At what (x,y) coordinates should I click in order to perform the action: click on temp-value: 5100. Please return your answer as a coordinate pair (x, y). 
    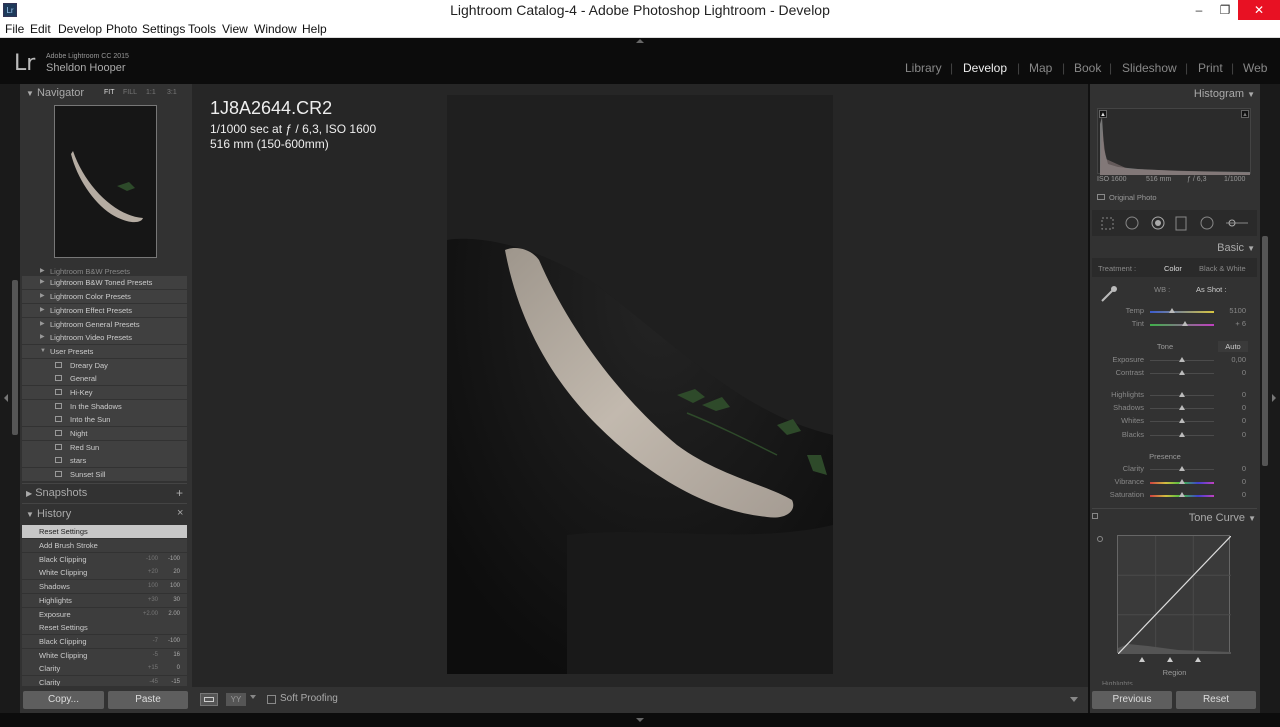
    Looking at the image, I should click on (1232, 310).